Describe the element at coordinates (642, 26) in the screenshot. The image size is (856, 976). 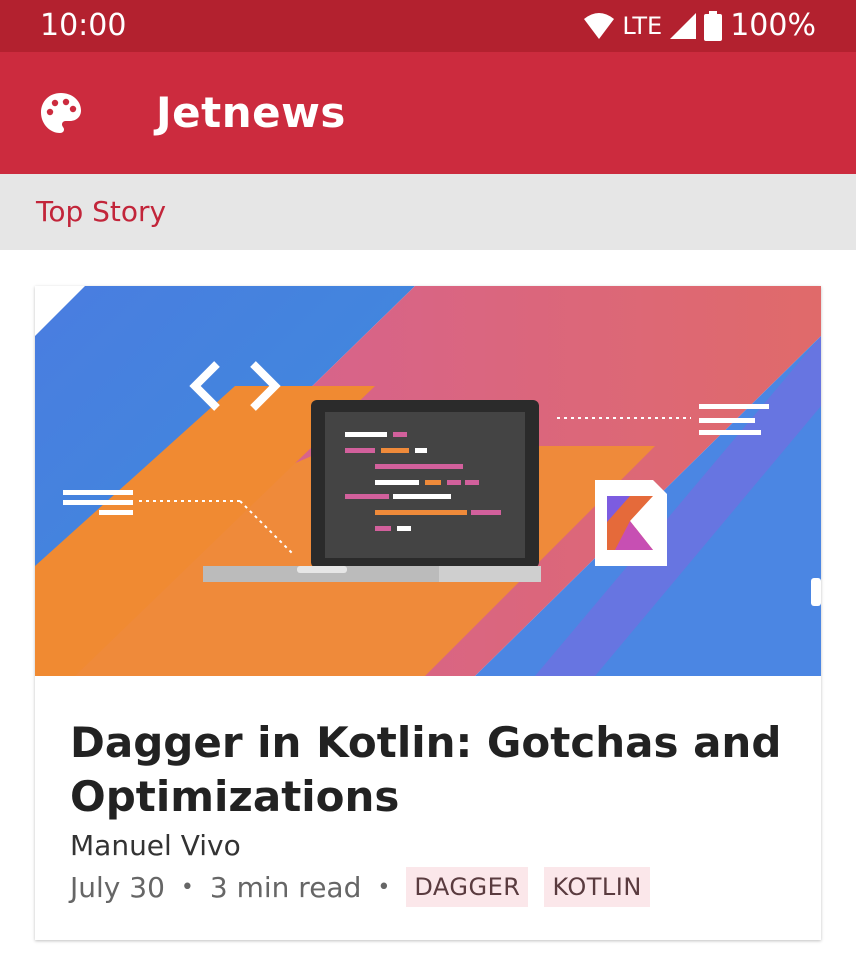
I see `network-type: LTE` at that location.